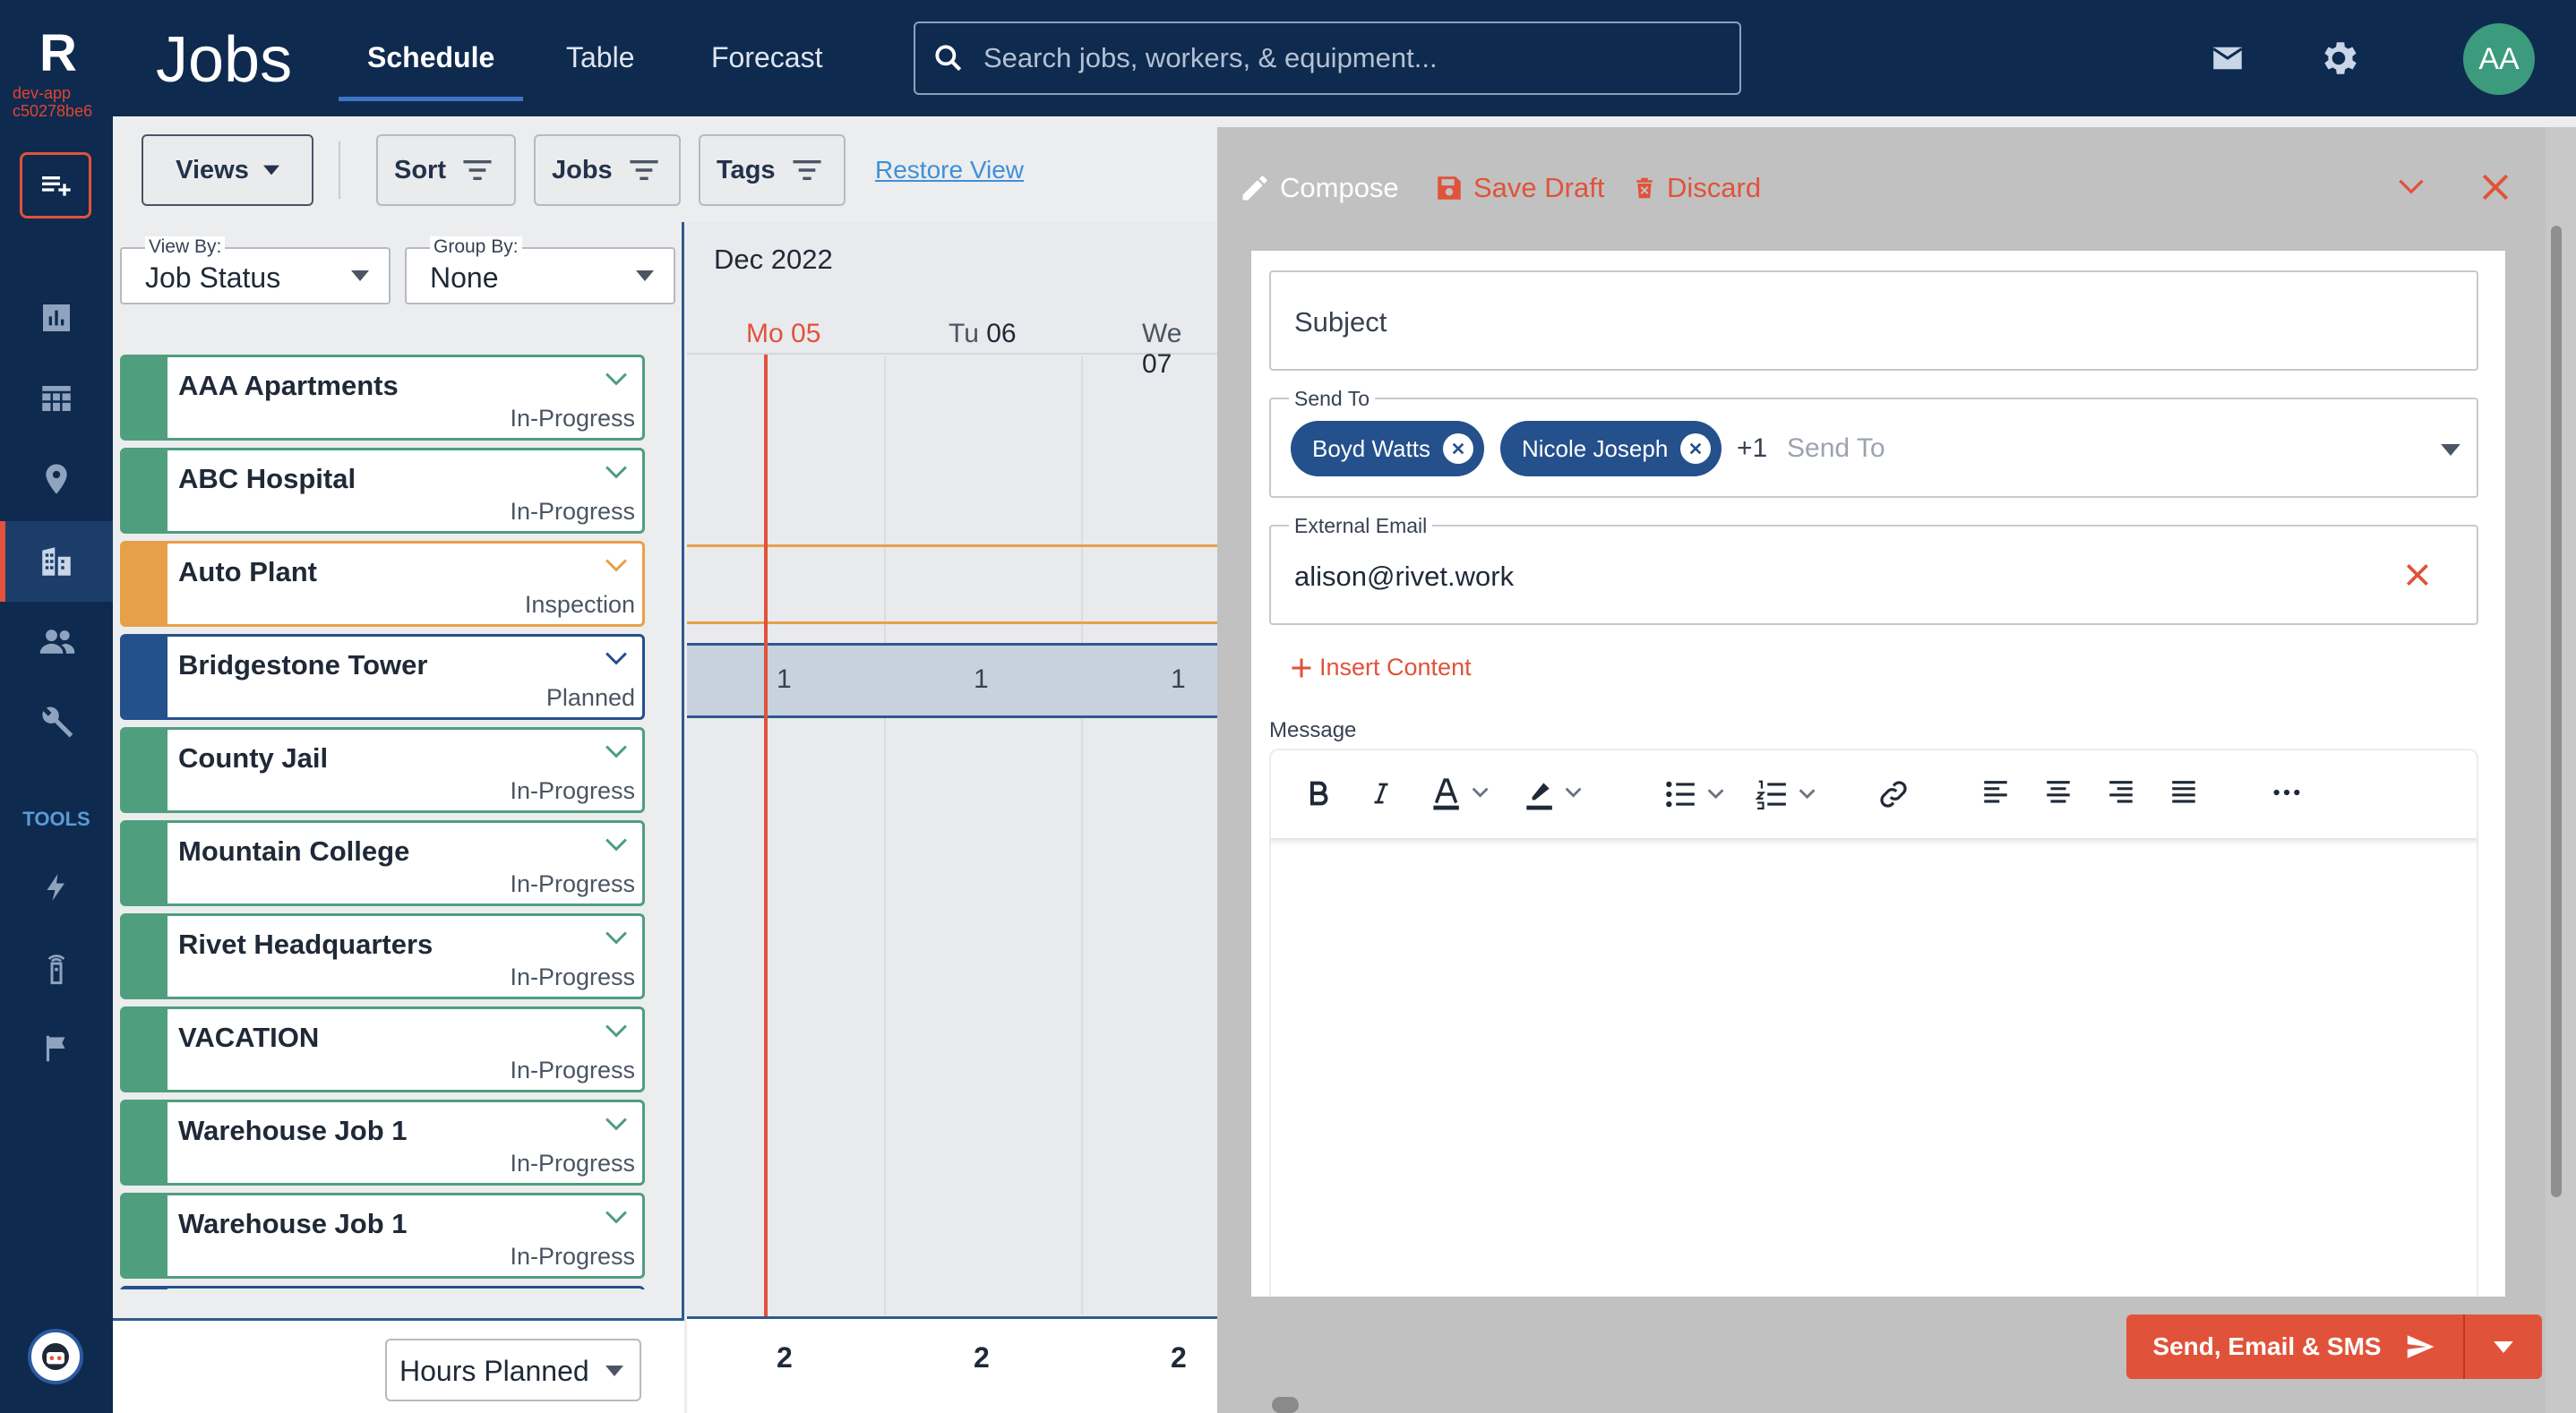  What do you see at coordinates (1318, 793) in the screenshot?
I see `bold-button` at bounding box center [1318, 793].